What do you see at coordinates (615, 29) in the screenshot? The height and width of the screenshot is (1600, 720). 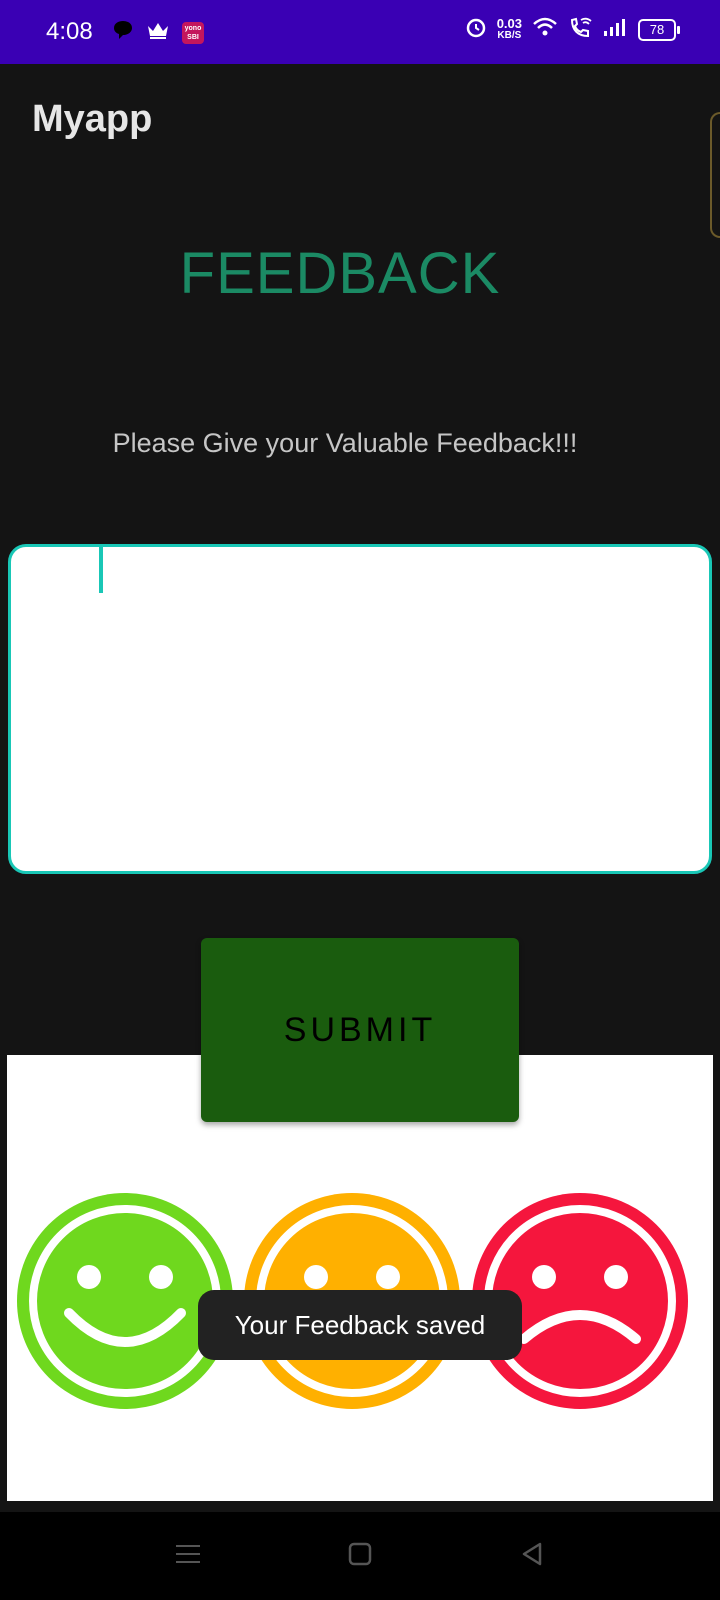 I see `signal-icon` at bounding box center [615, 29].